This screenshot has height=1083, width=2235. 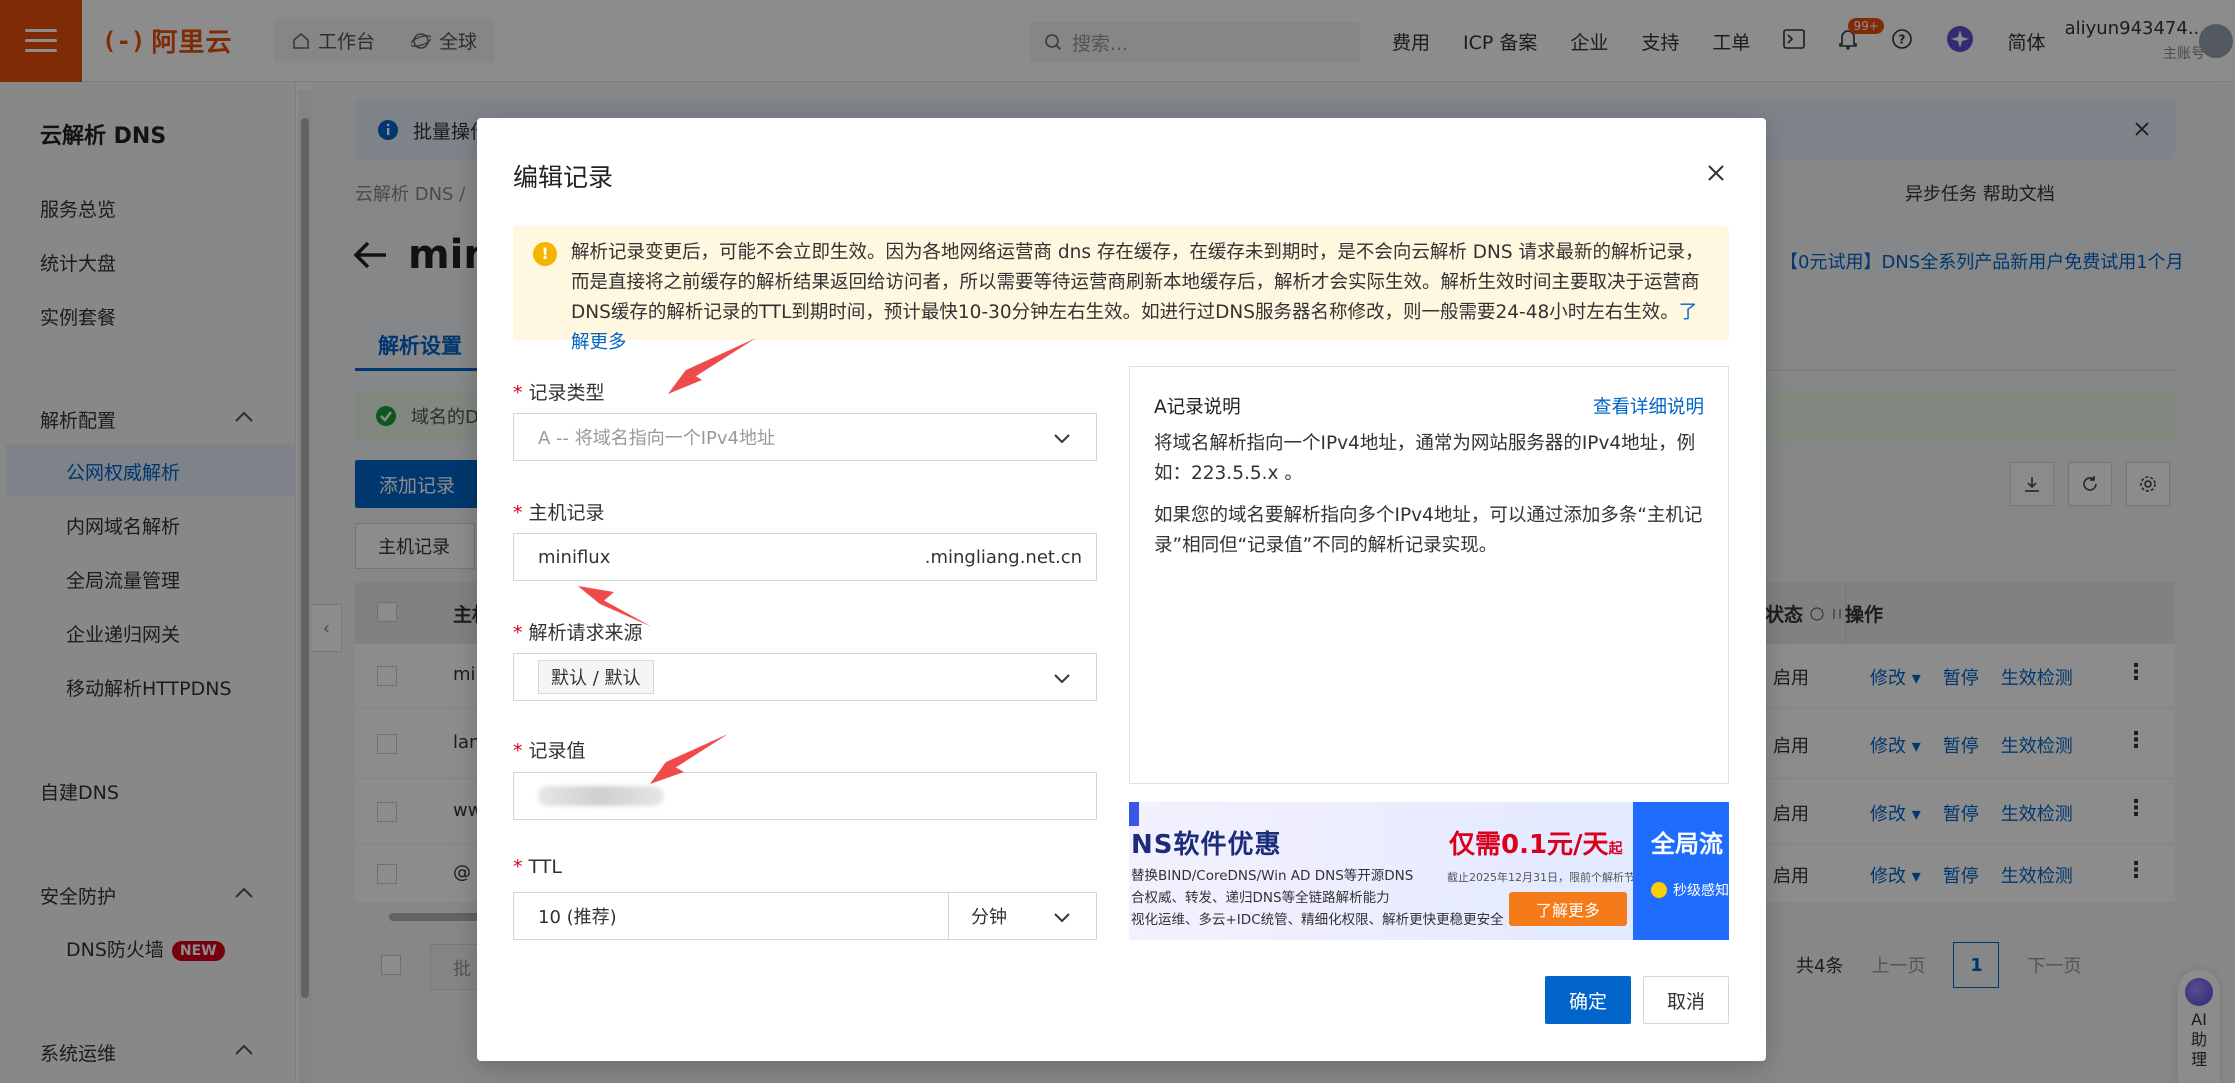 I want to click on check-circle-icon, so click(x=1659, y=890).